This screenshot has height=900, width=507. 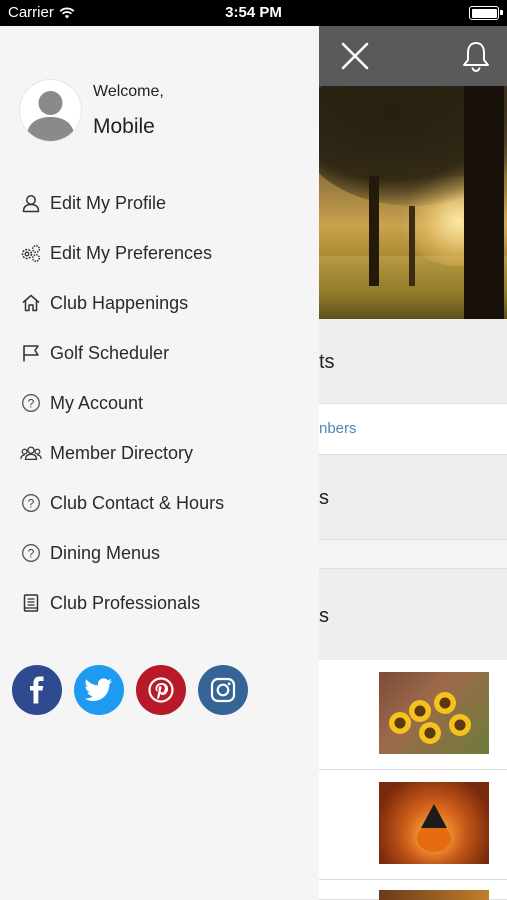 I want to click on thumbnail, so click(x=434, y=895).